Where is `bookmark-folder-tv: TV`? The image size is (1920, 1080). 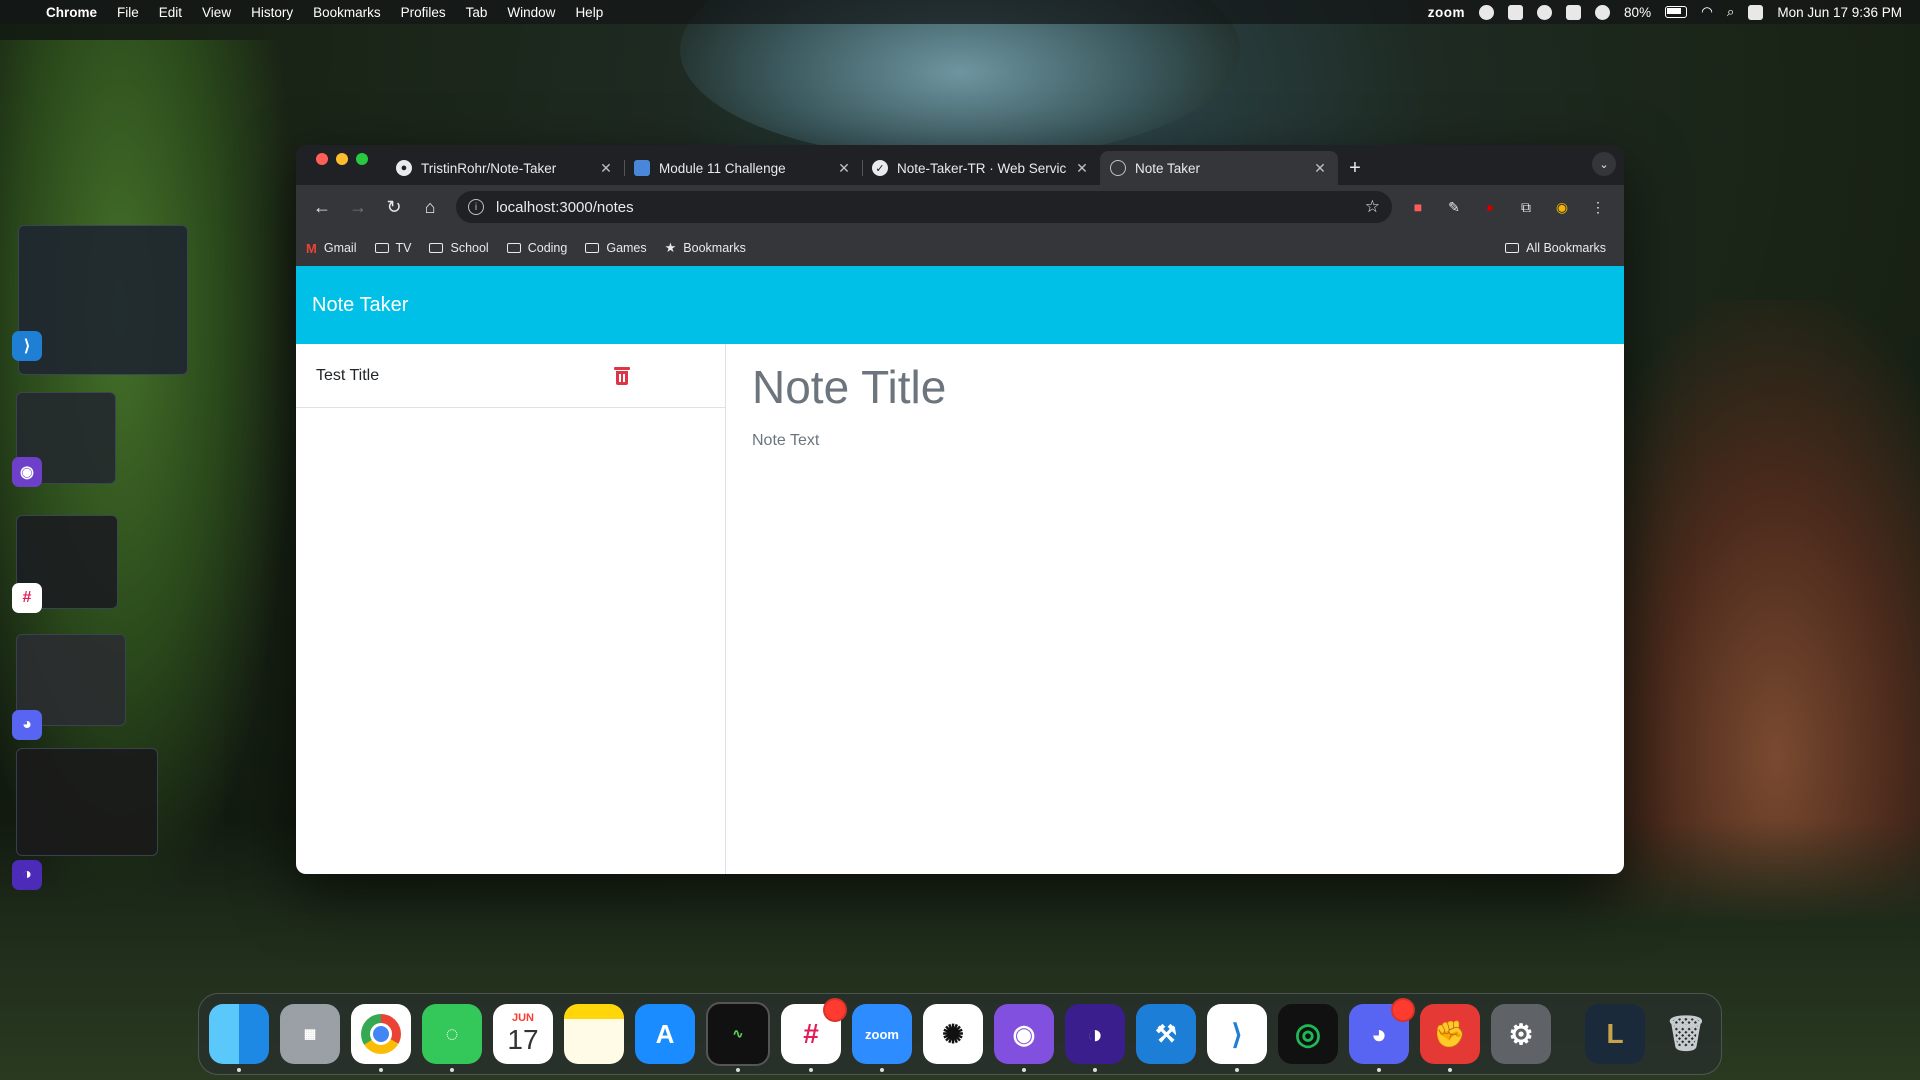
bookmark-folder-tv: TV is located at coordinates (392, 248).